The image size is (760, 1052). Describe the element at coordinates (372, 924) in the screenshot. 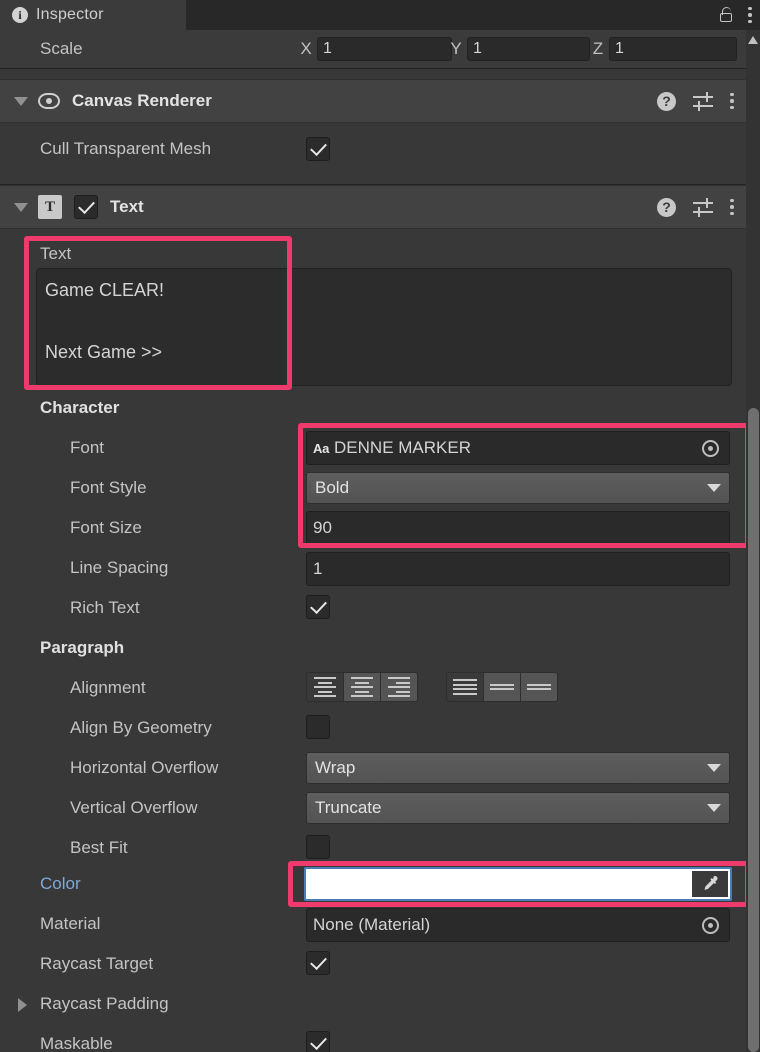

I see `material-value: None (Material)` at that location.